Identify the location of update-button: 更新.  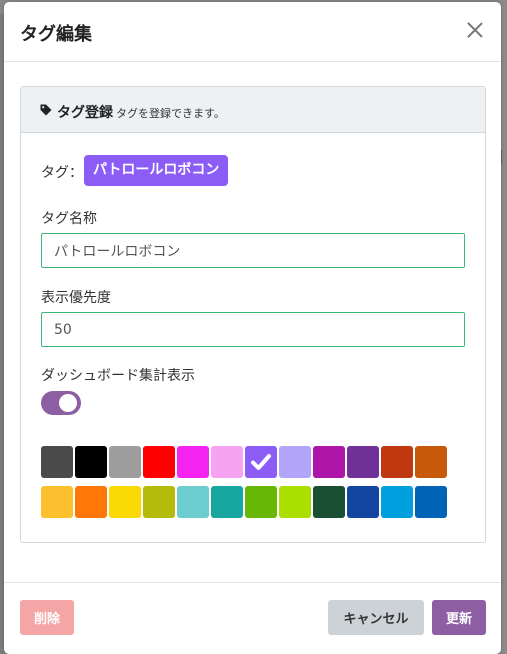
(459, 617).